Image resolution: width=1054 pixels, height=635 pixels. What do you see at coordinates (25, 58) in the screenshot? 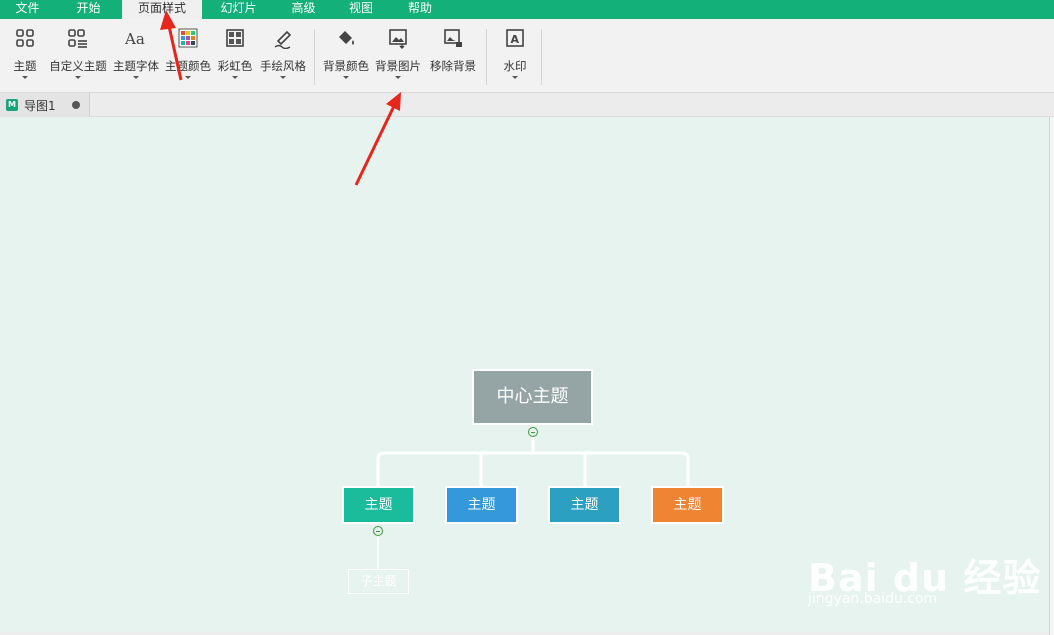
I see `theme-button: 主题` at bounding box center [25, 58].